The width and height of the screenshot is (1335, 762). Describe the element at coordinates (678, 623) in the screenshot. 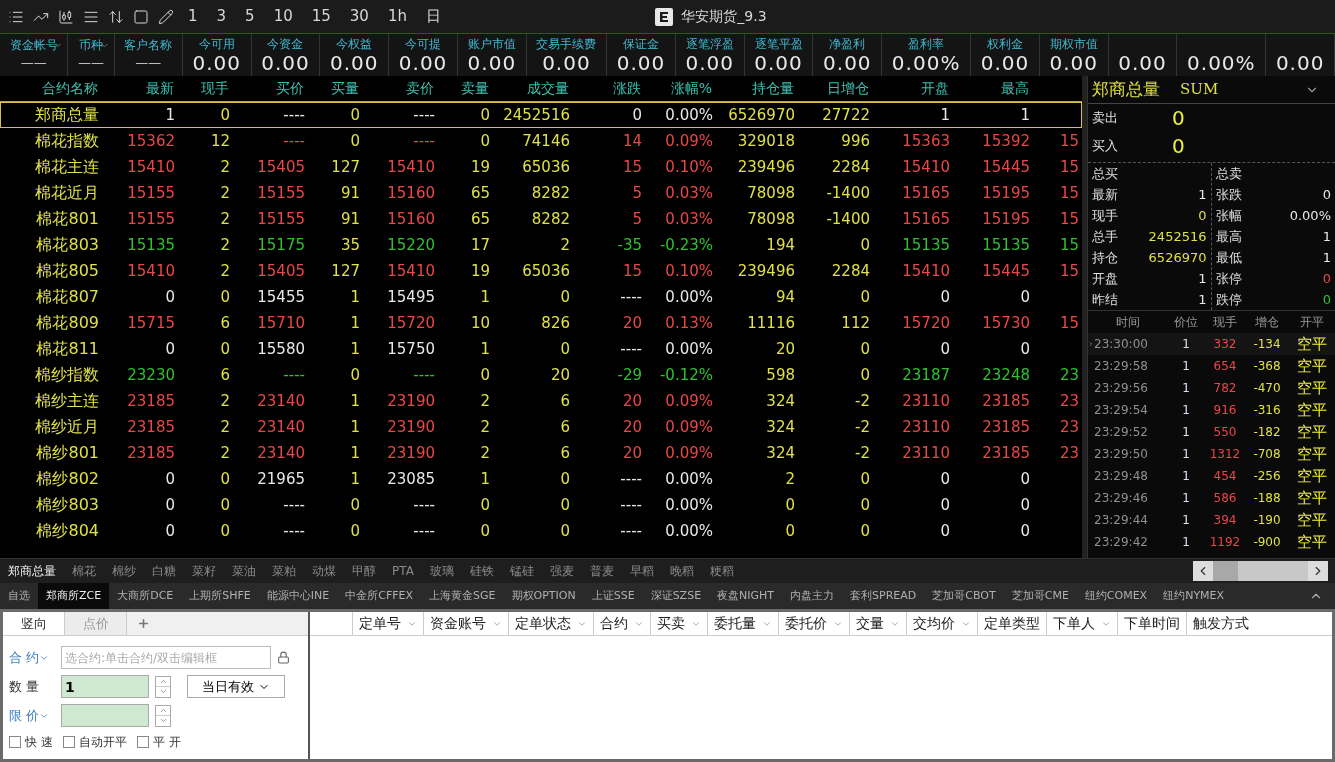

I see `column-header: 买卖` at that location.